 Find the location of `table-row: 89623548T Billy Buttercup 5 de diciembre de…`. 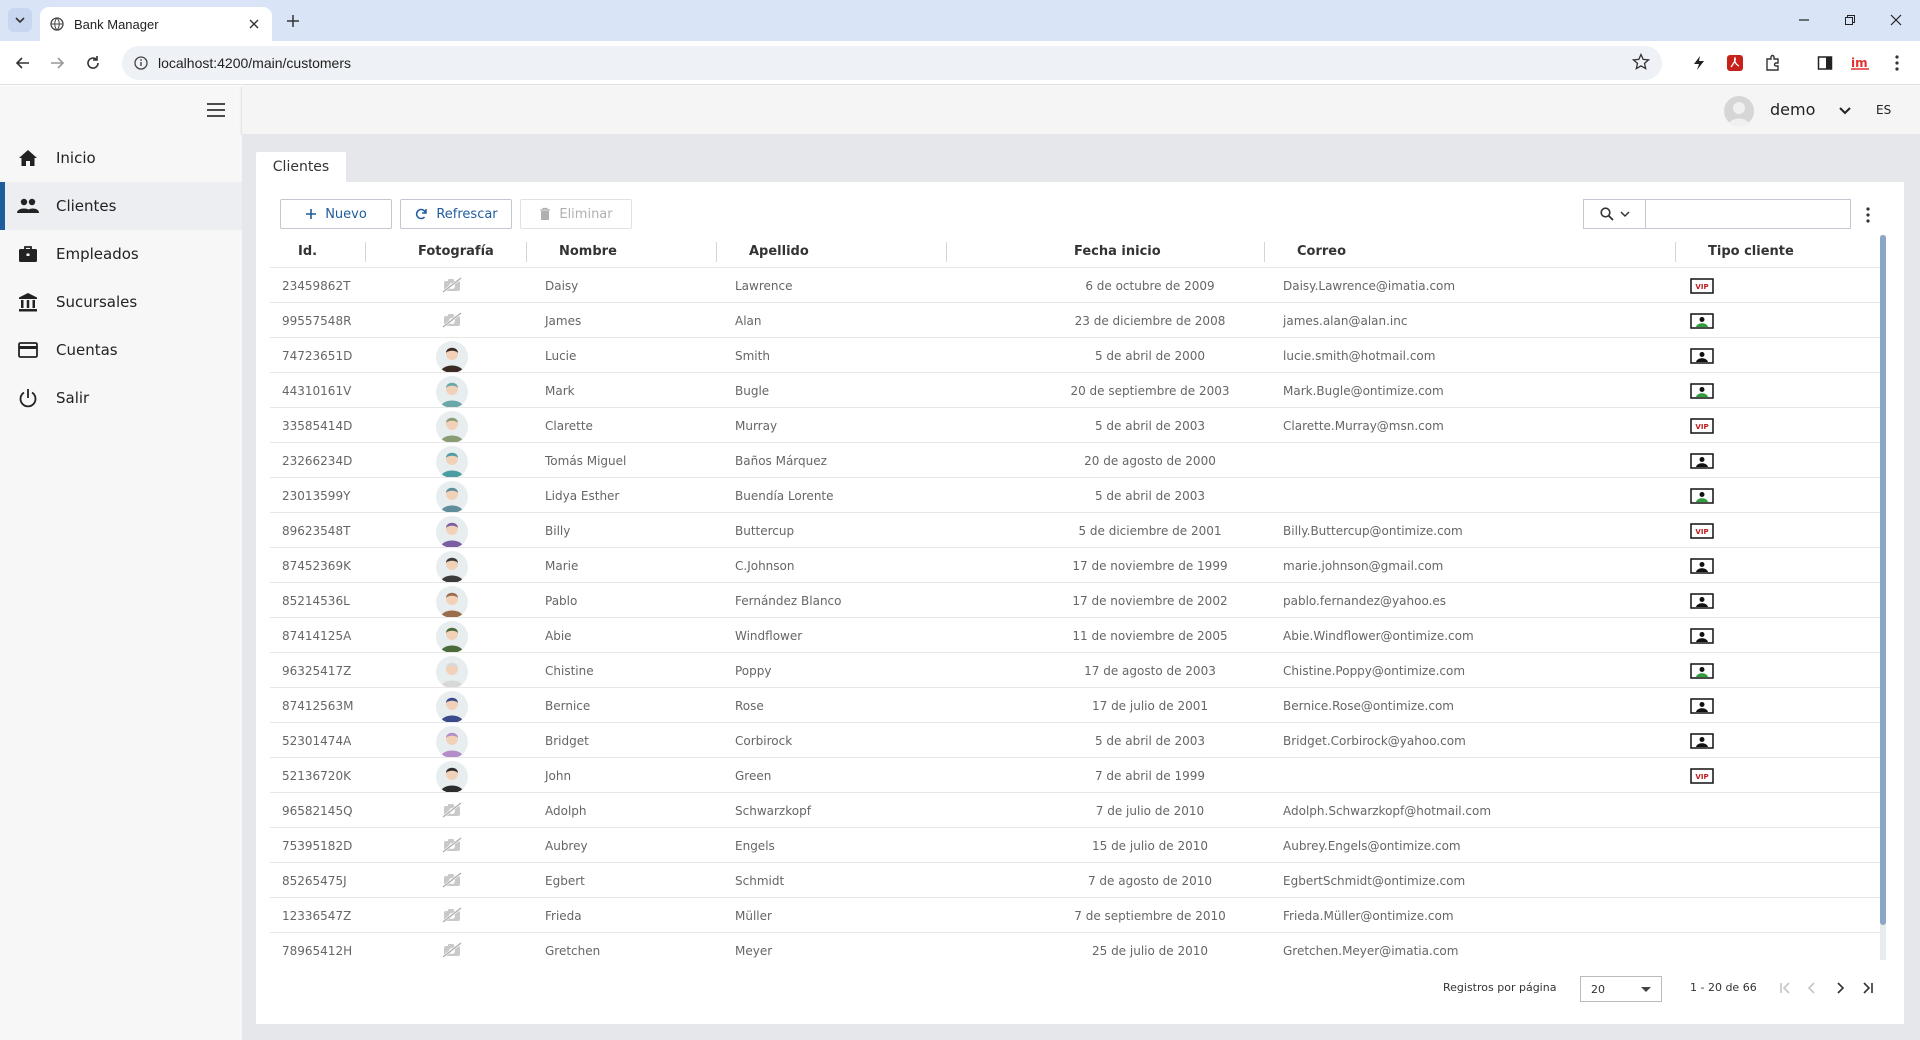

table-row: 89623548T Billy Buttercup 5 de diciembre de… is located at coordinates (1075, 530).